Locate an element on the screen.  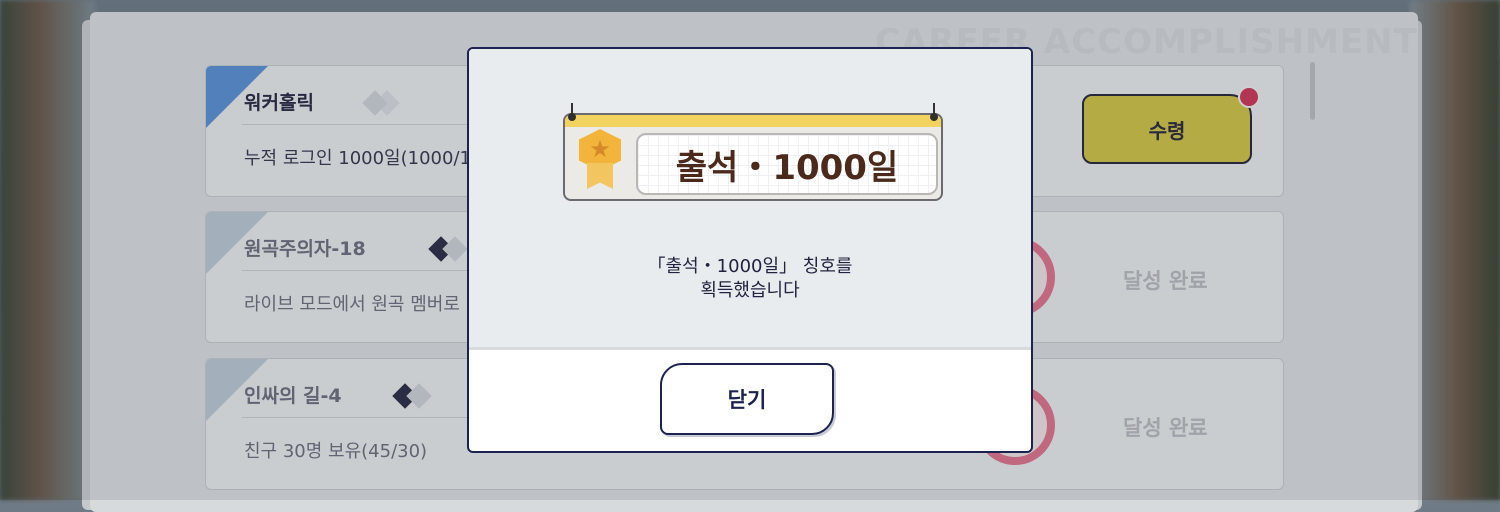
title-plate: ★ 출석・1000일 is located at coordinates (753, 152).